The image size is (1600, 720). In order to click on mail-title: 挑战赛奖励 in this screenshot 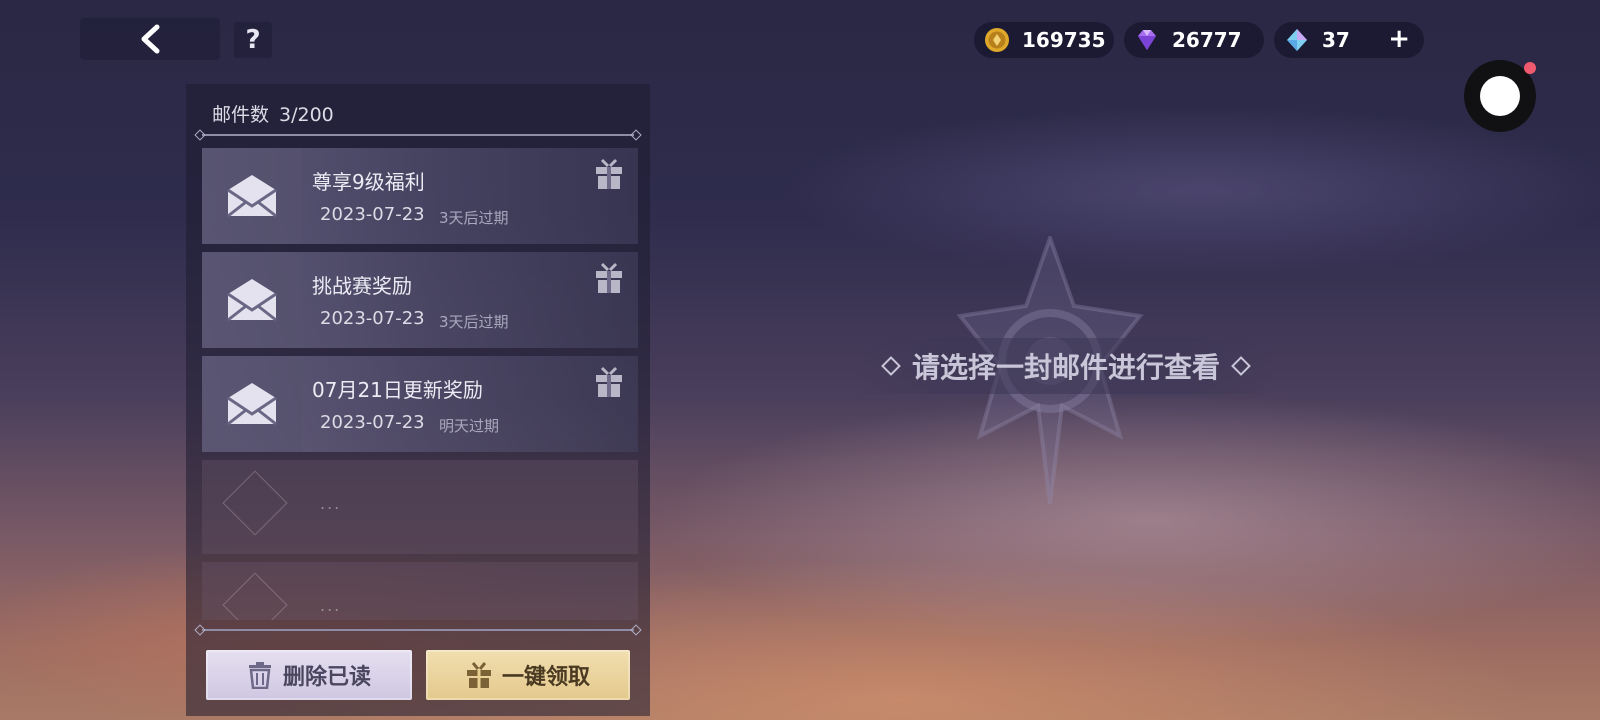, I will do `click(362, 286)`.